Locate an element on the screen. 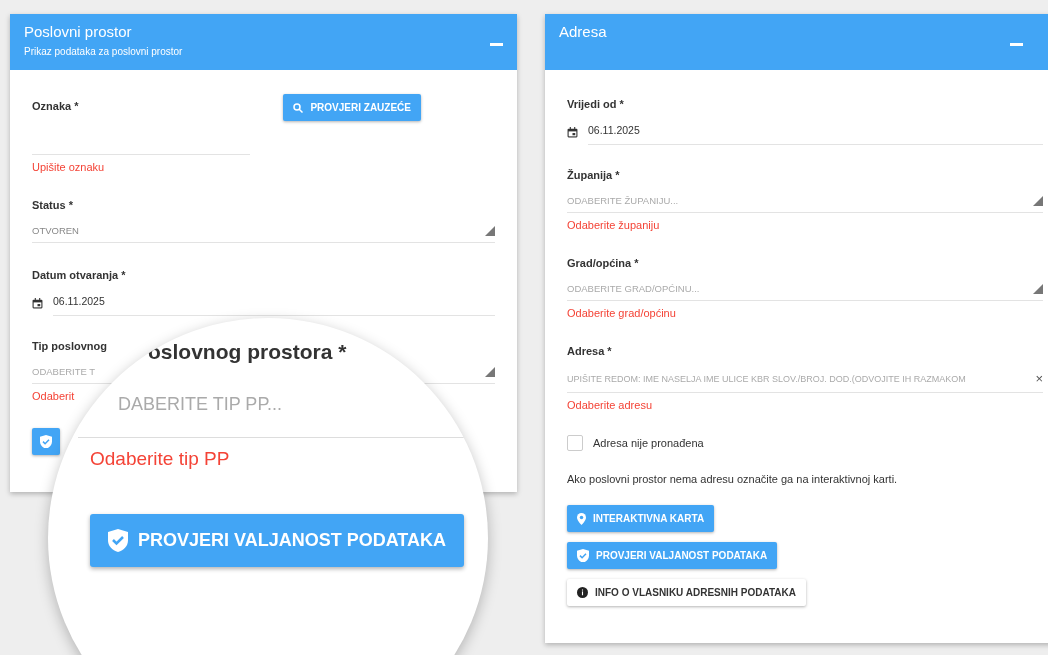 Image resolution: width=1048 pixels, height=655 pixels. error-message: Odaberite adresu is located at coordinates (609, 405).